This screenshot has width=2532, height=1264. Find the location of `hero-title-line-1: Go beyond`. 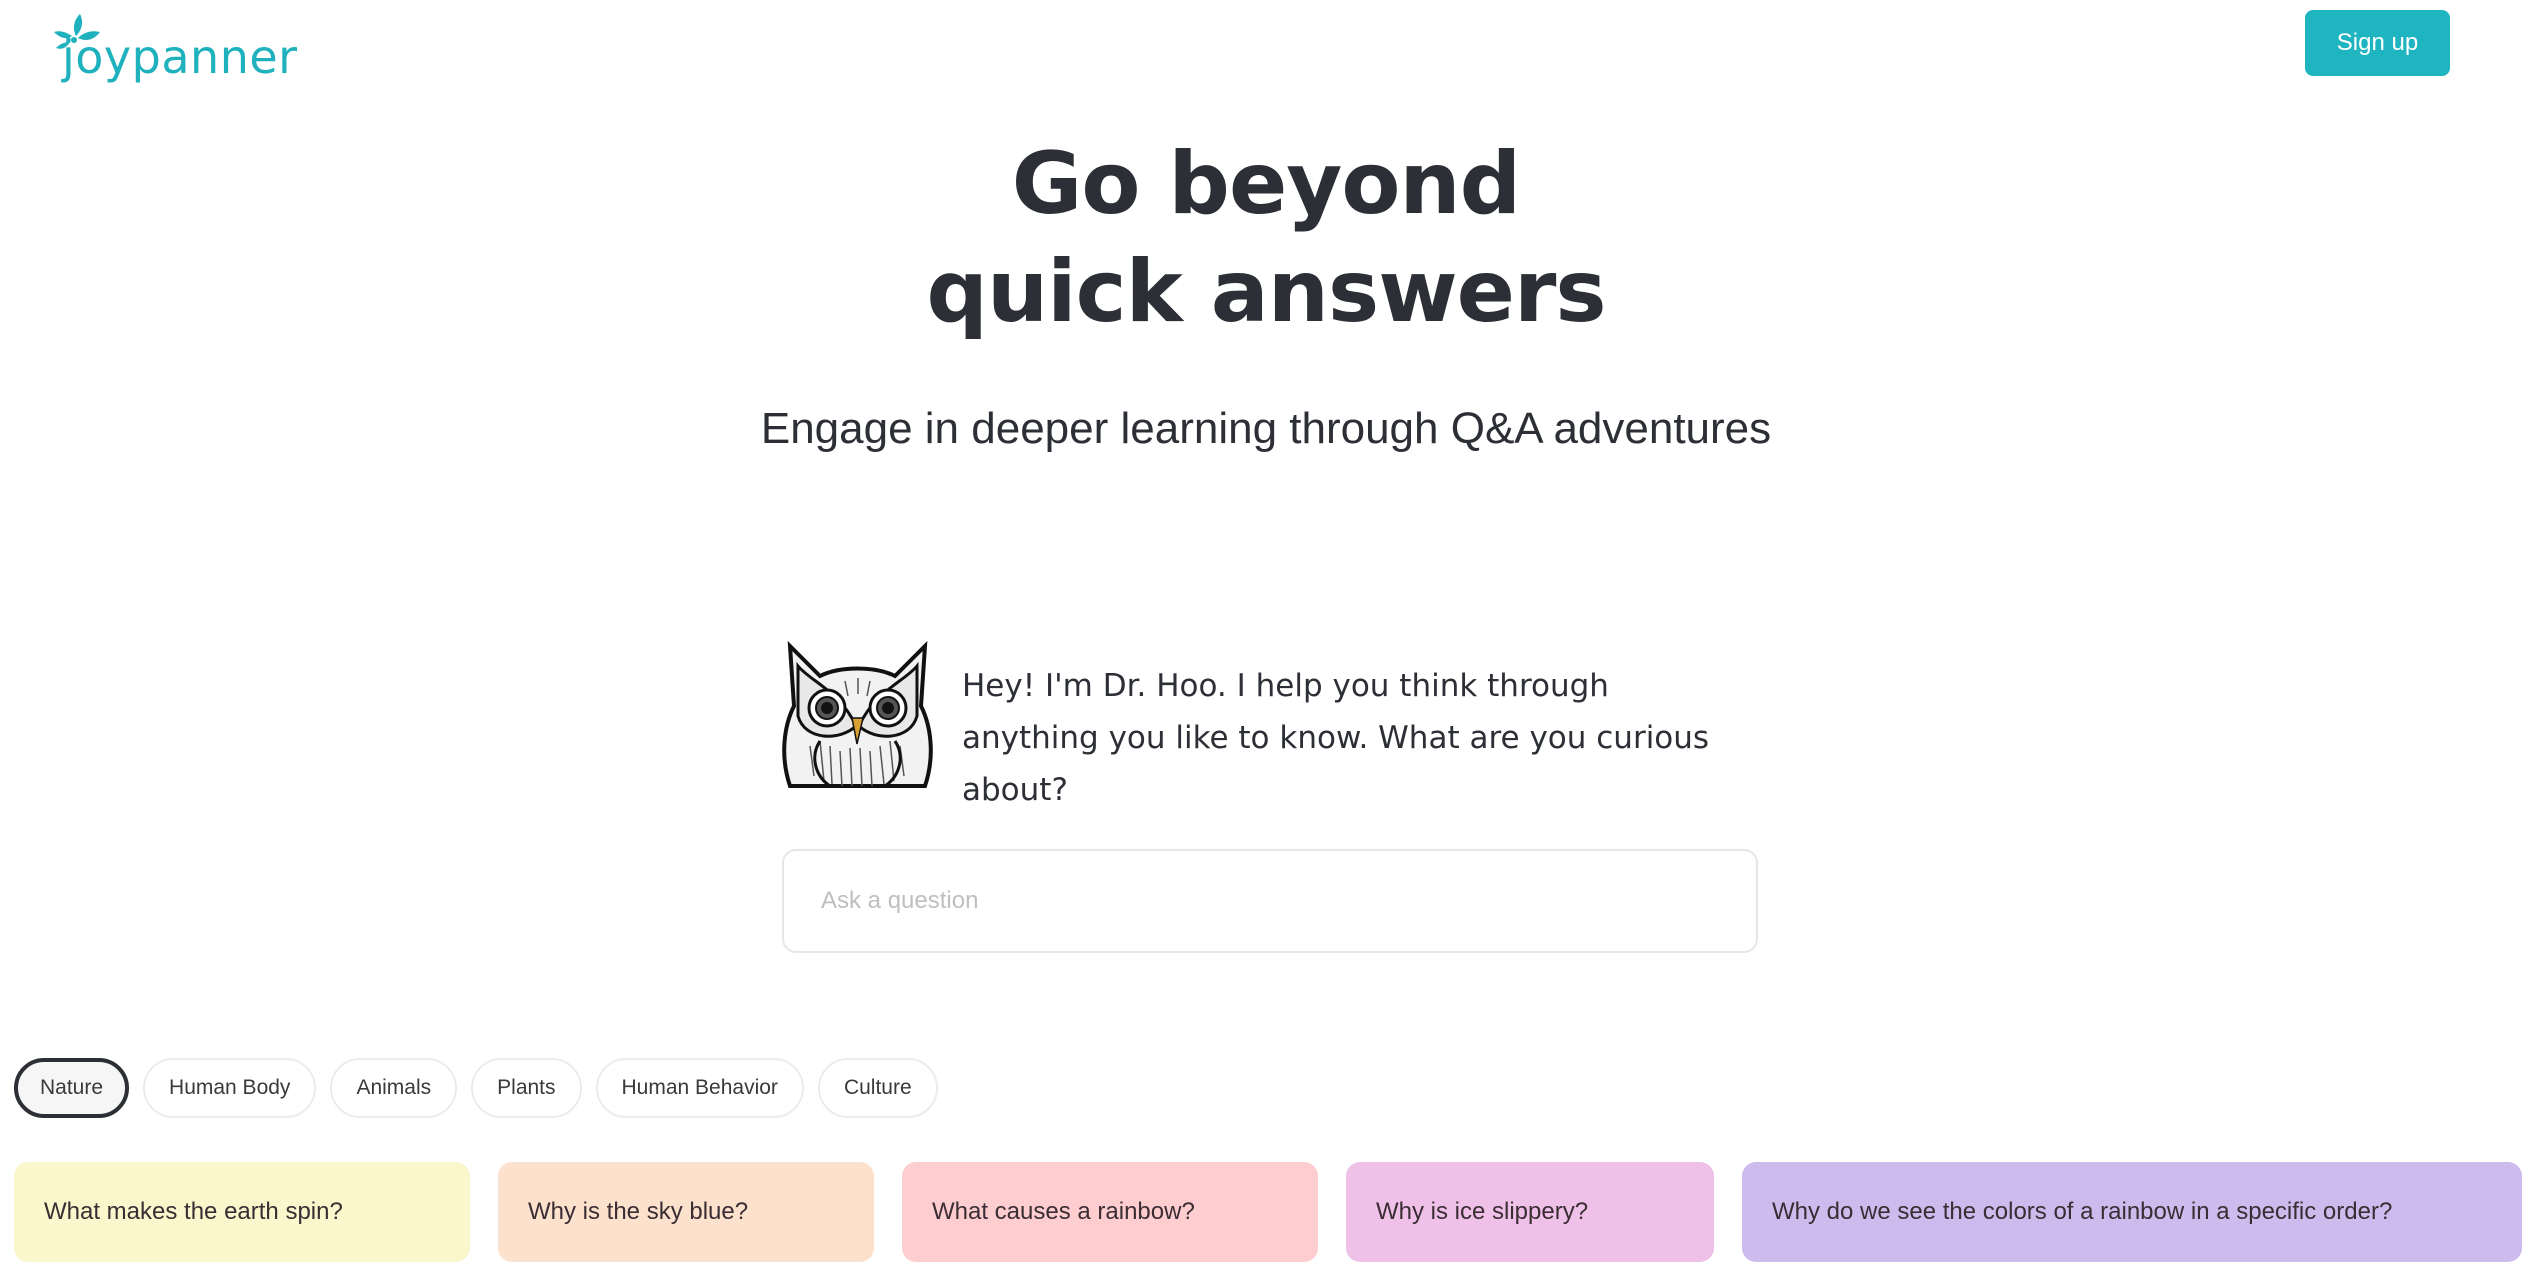

hero-title-line-1: Go beyond is located at coordinates (1266, 184).